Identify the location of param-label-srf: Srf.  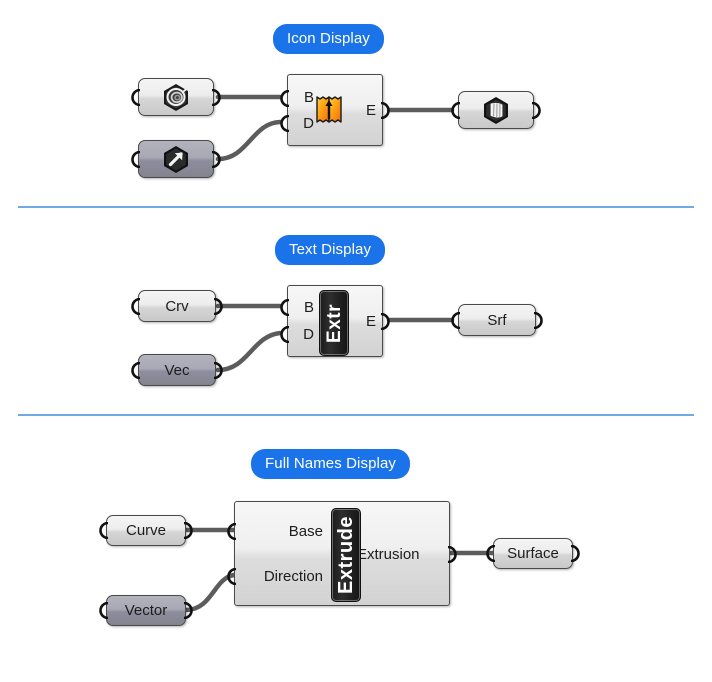
(497, 320).